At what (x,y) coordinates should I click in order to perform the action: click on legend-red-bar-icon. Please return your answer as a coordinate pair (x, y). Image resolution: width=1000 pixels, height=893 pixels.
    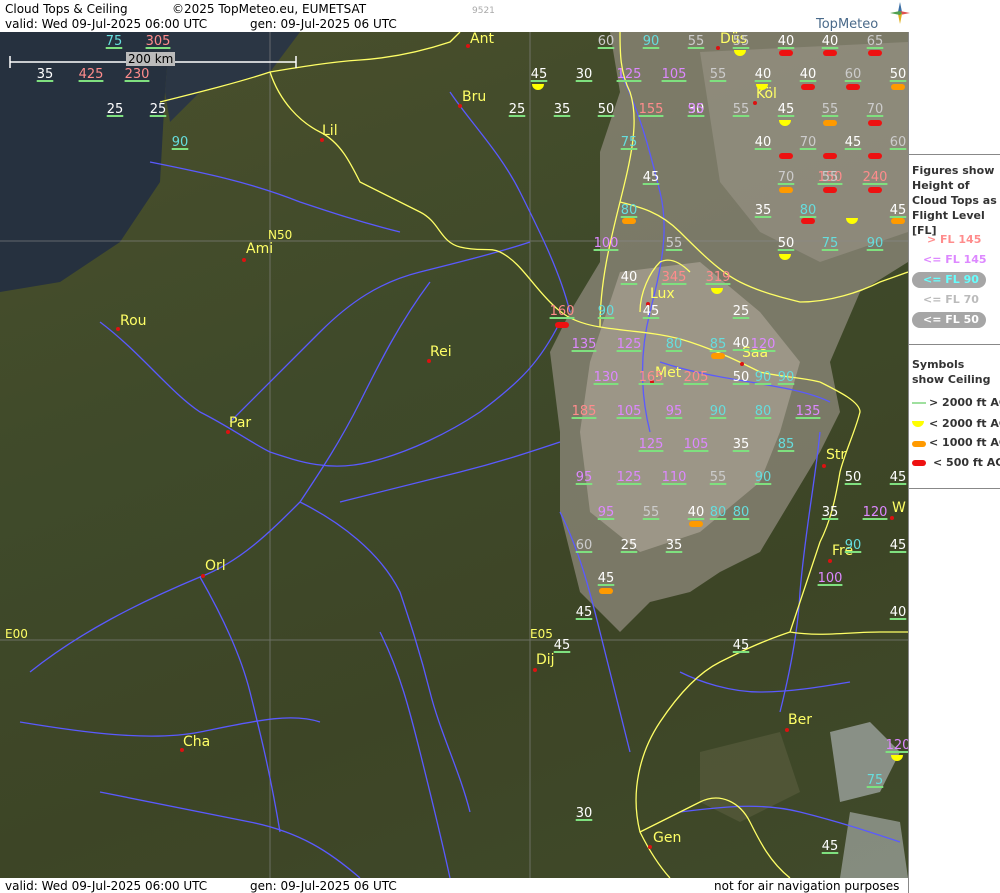
    Looking at the image, I should click on (919, 463).